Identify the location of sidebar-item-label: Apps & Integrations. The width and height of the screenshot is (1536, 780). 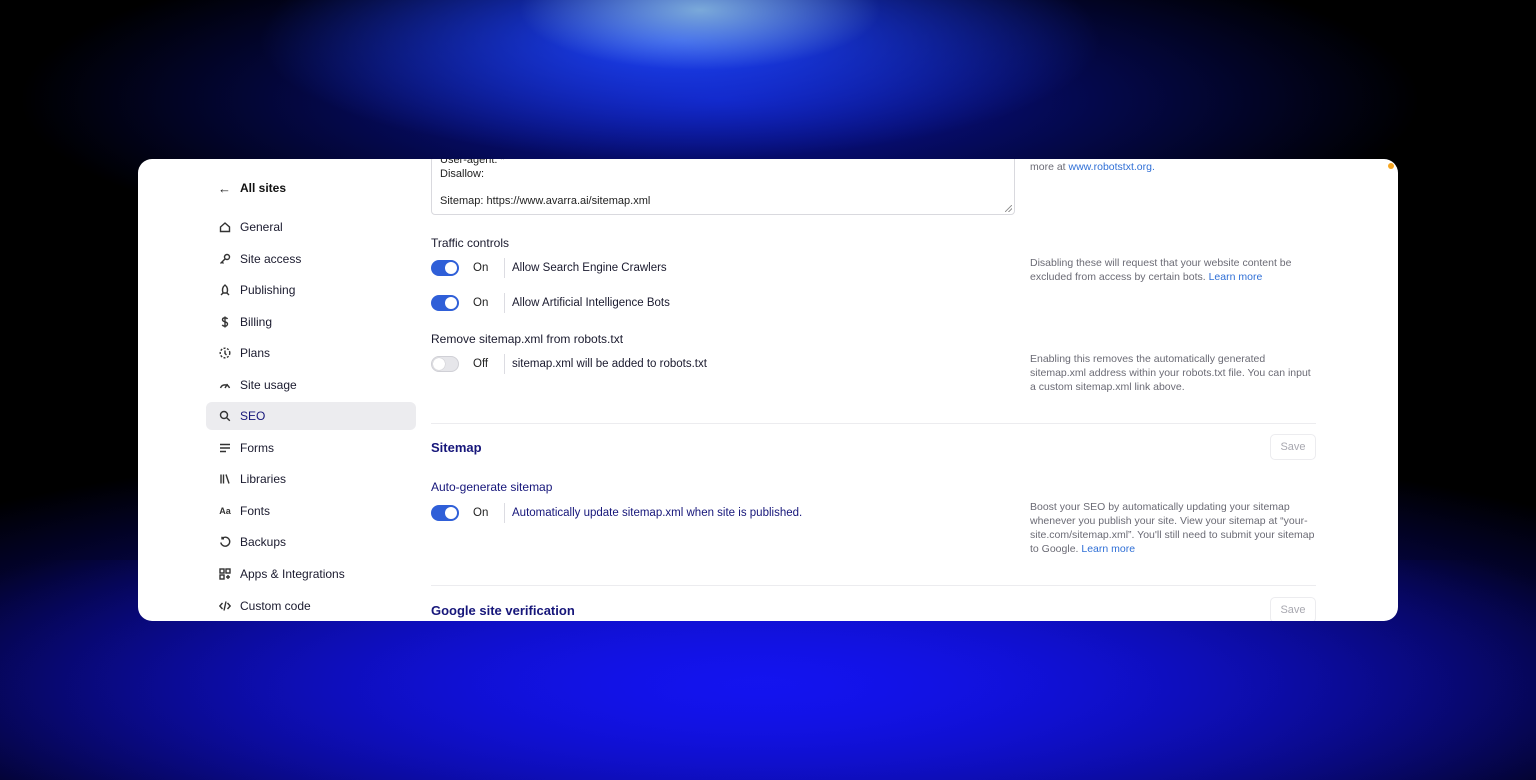
(292, 574).